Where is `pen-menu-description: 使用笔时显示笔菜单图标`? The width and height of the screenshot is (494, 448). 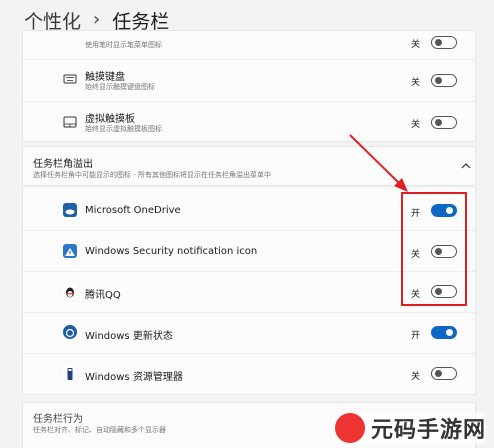
pen-menu-description: 使用笔时显示笔菜单图标 is located at coordinates (123, 45).